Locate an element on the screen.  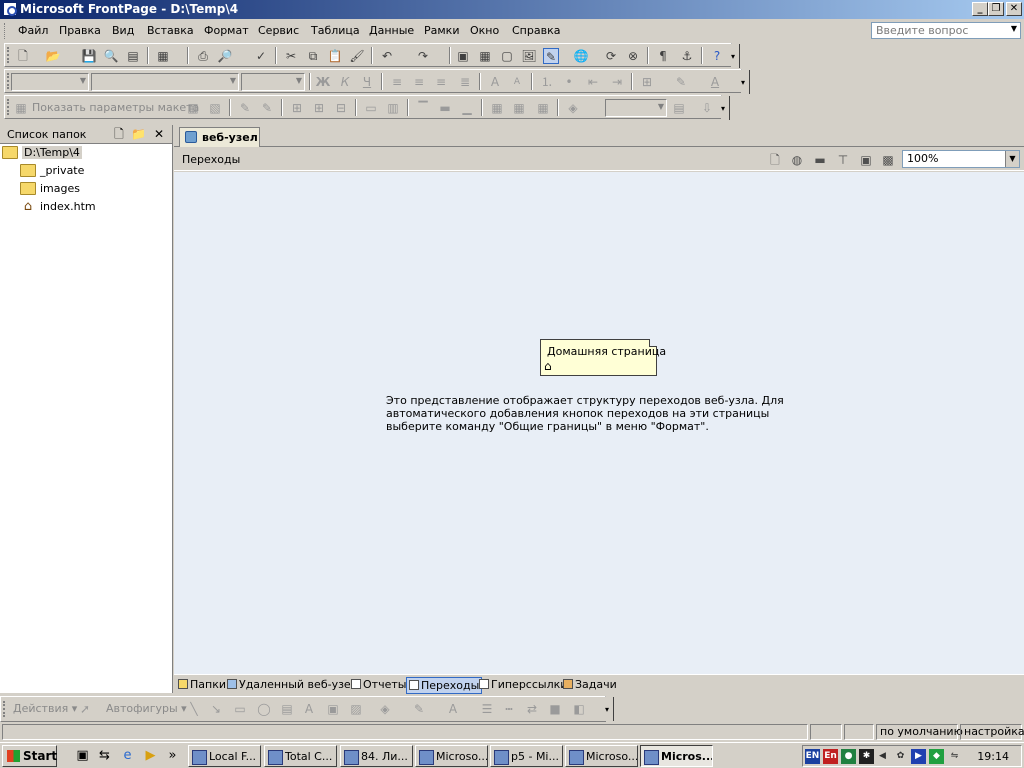
view-tab-remote-site: Удаленный веб-узел is located at coordinates (292, 685).